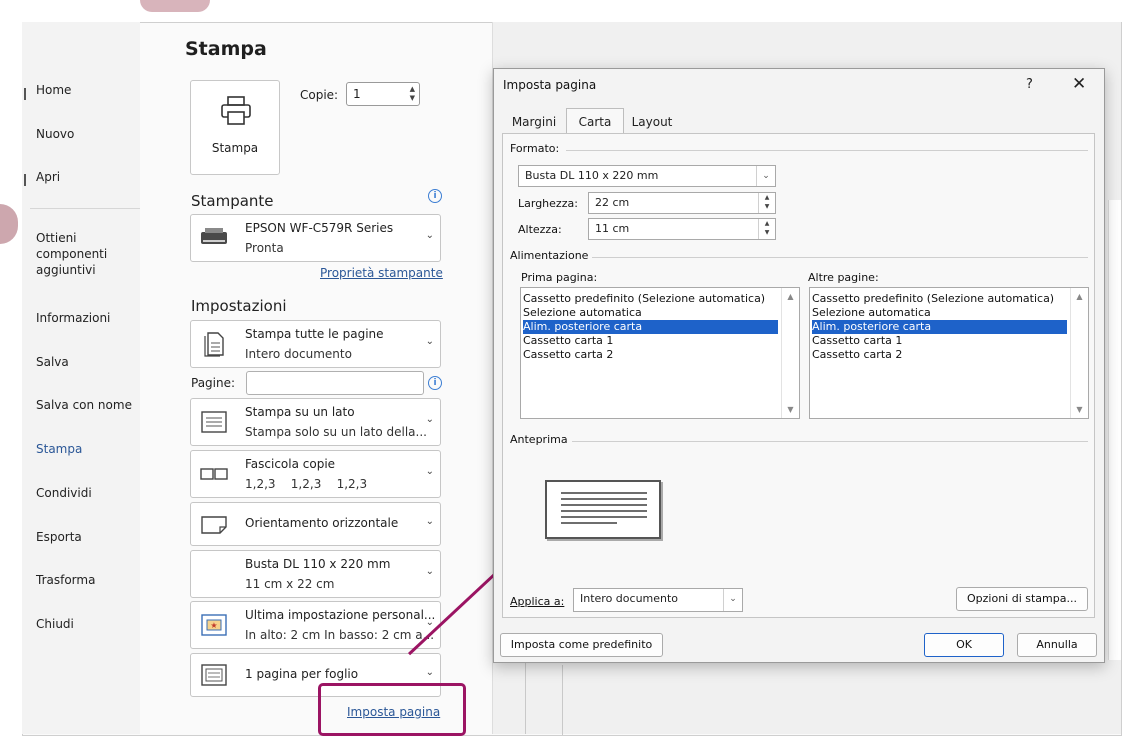  Describe the element at coordinates (612, 202) in the screenshot. I see `width-value: 22 cm` at that location.